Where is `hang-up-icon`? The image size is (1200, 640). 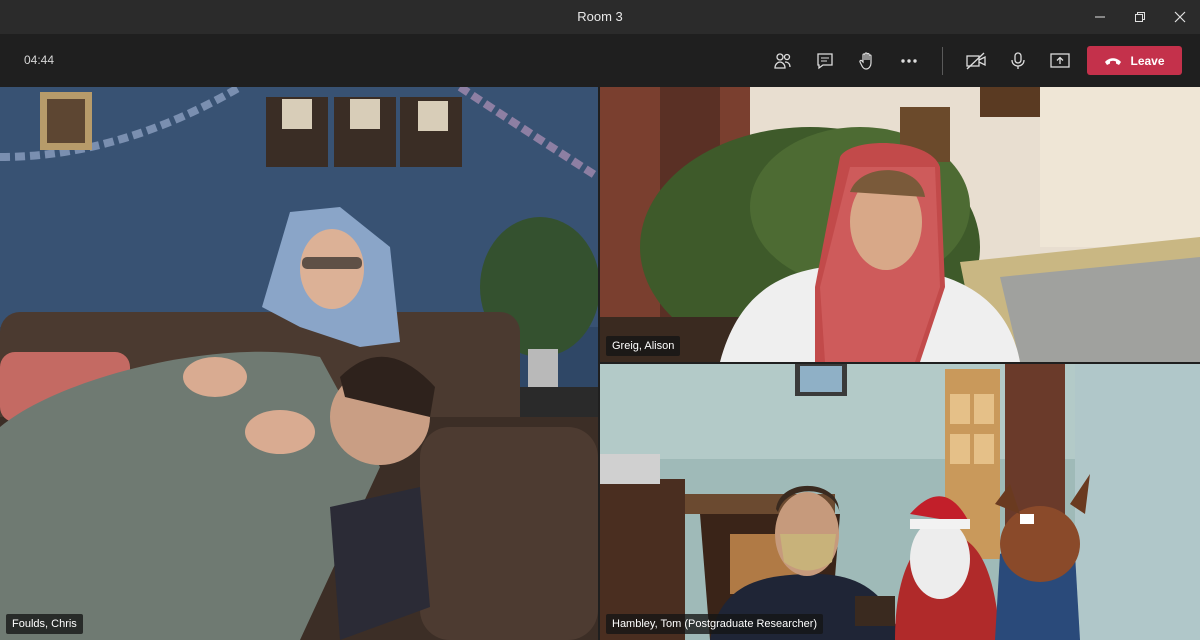
hang-up-icon is located at coordinates (1113, 61).